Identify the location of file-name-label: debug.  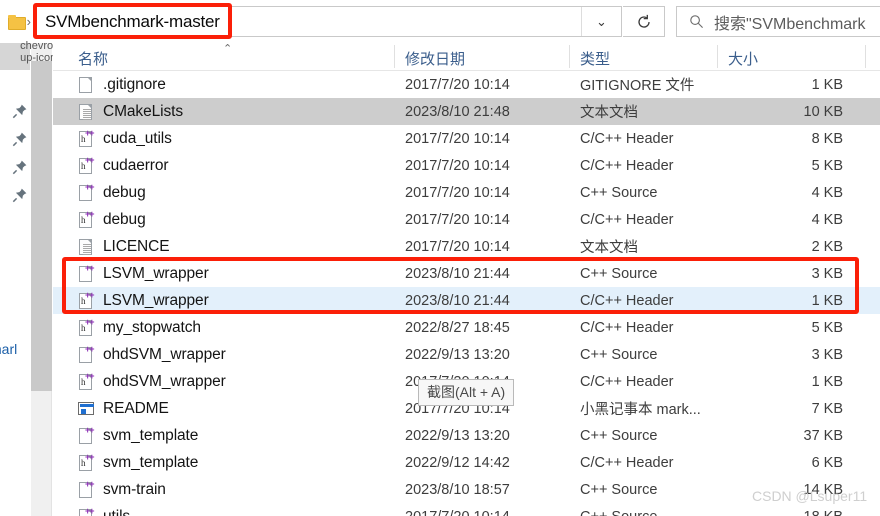
(124, 219).